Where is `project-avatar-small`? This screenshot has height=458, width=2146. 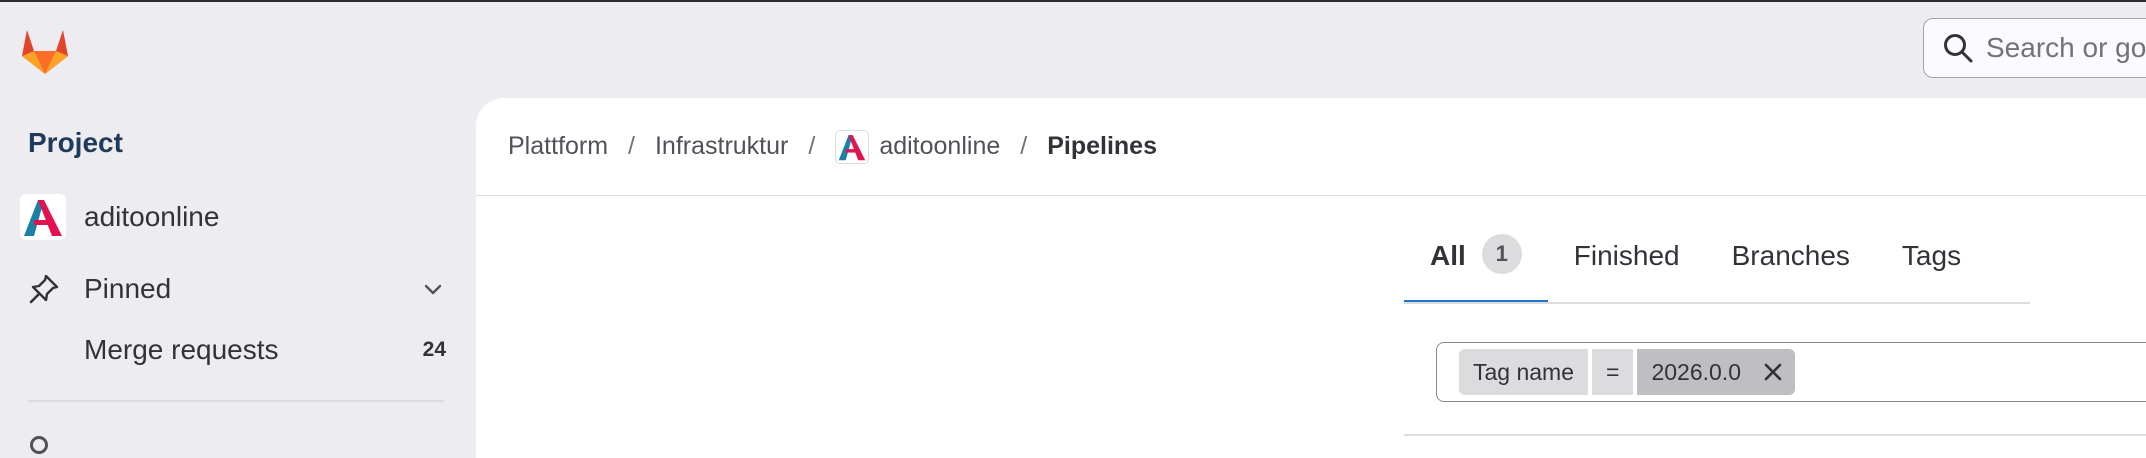 project-avatar-small is located at coordinates (852, 146).